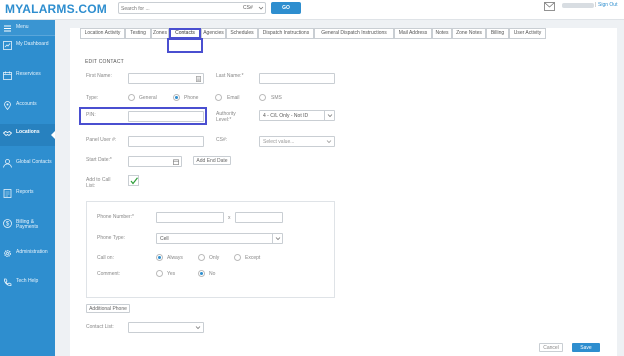 The width and height of the screenshot is (624, 356). I want to click on dashboard-icon, so click(7, 45).